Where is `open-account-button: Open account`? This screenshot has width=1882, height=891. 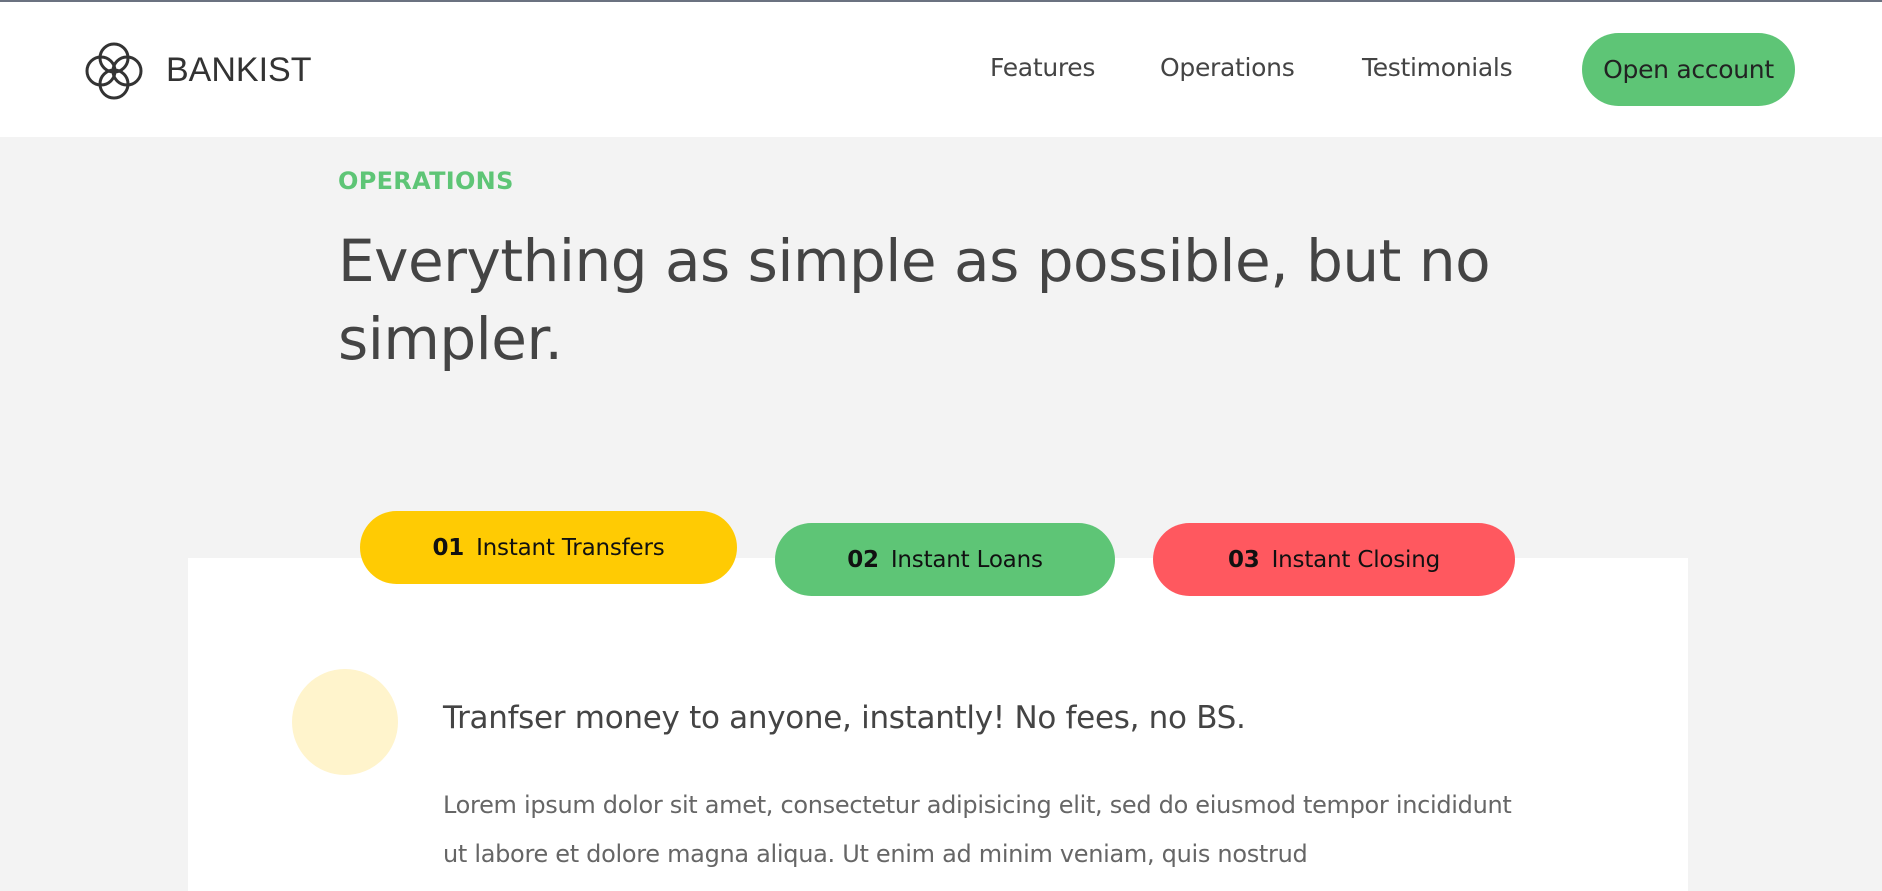 open-account-button: Open account is located at coordinates (1688, 69).